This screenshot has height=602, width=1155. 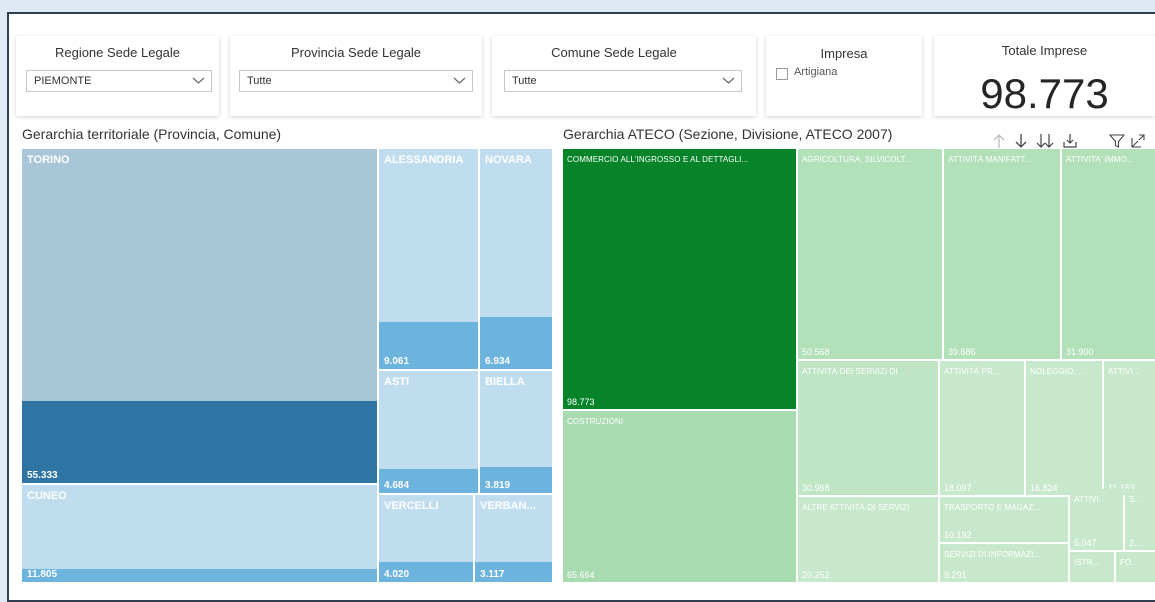 What do you see at coordinates (426, 538) in the screenshot?
I see `tile-vercelli: VERCELLI 4.020` at bounding box center [426, 538].